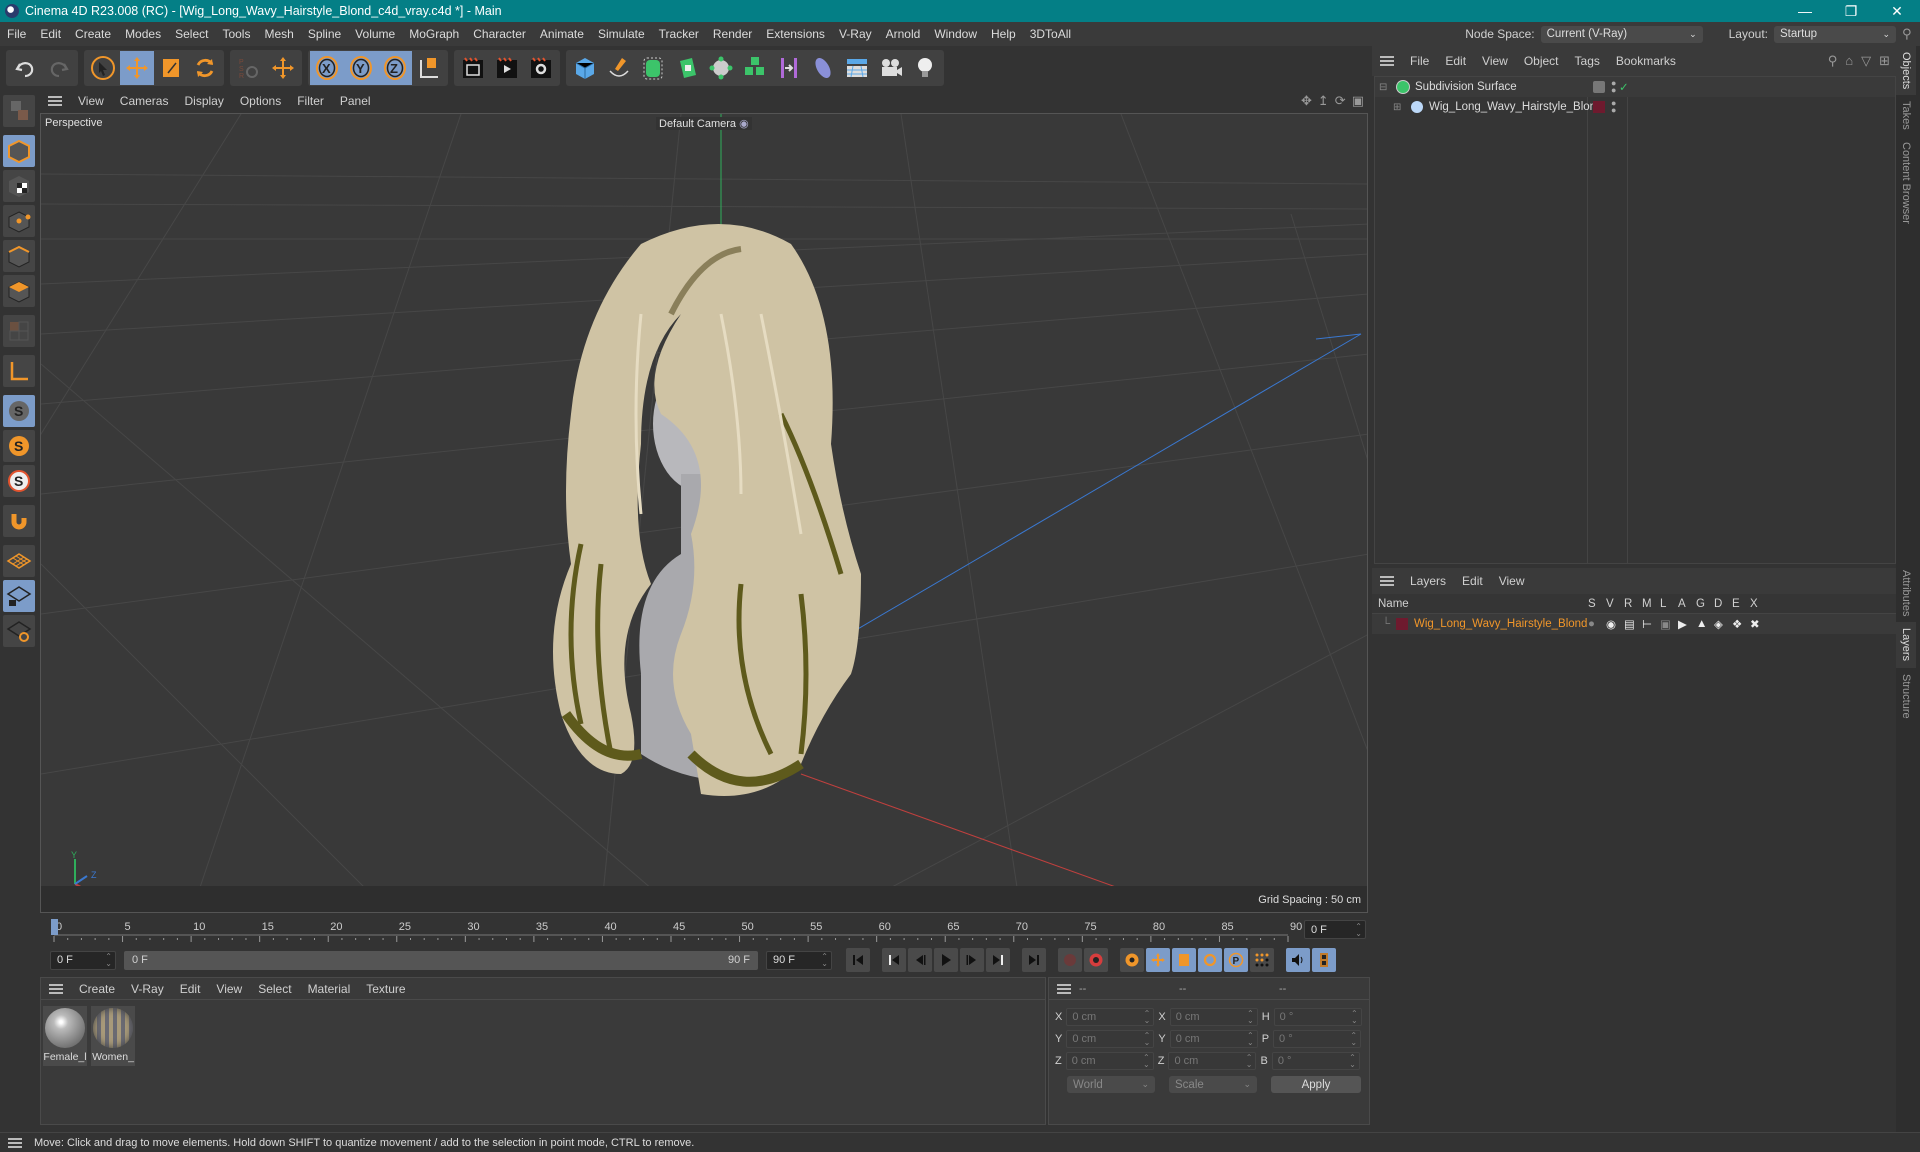  I want to click on extrude-button, so click(687, 68).